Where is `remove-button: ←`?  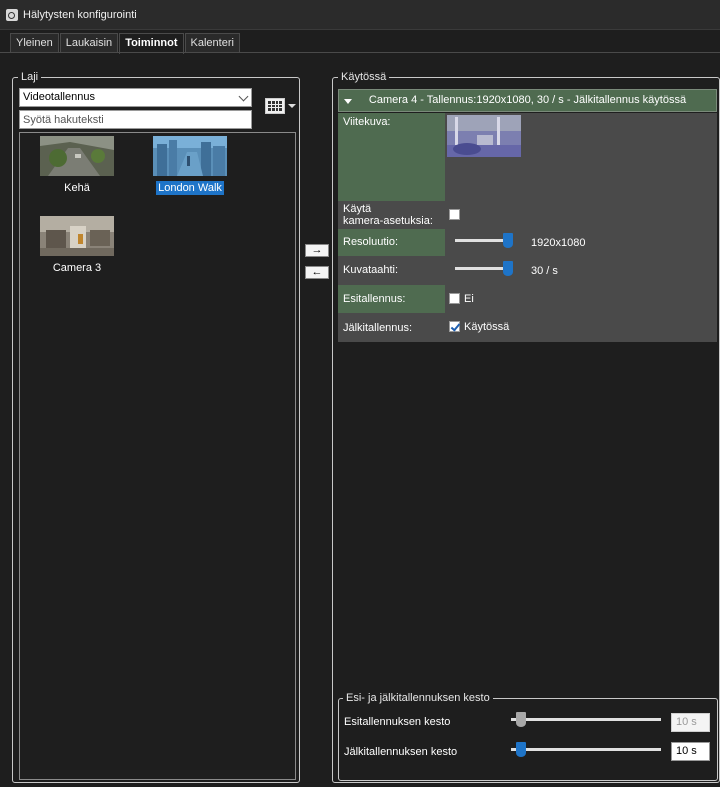 remove-button: ← is located at coordinates (317, 272).